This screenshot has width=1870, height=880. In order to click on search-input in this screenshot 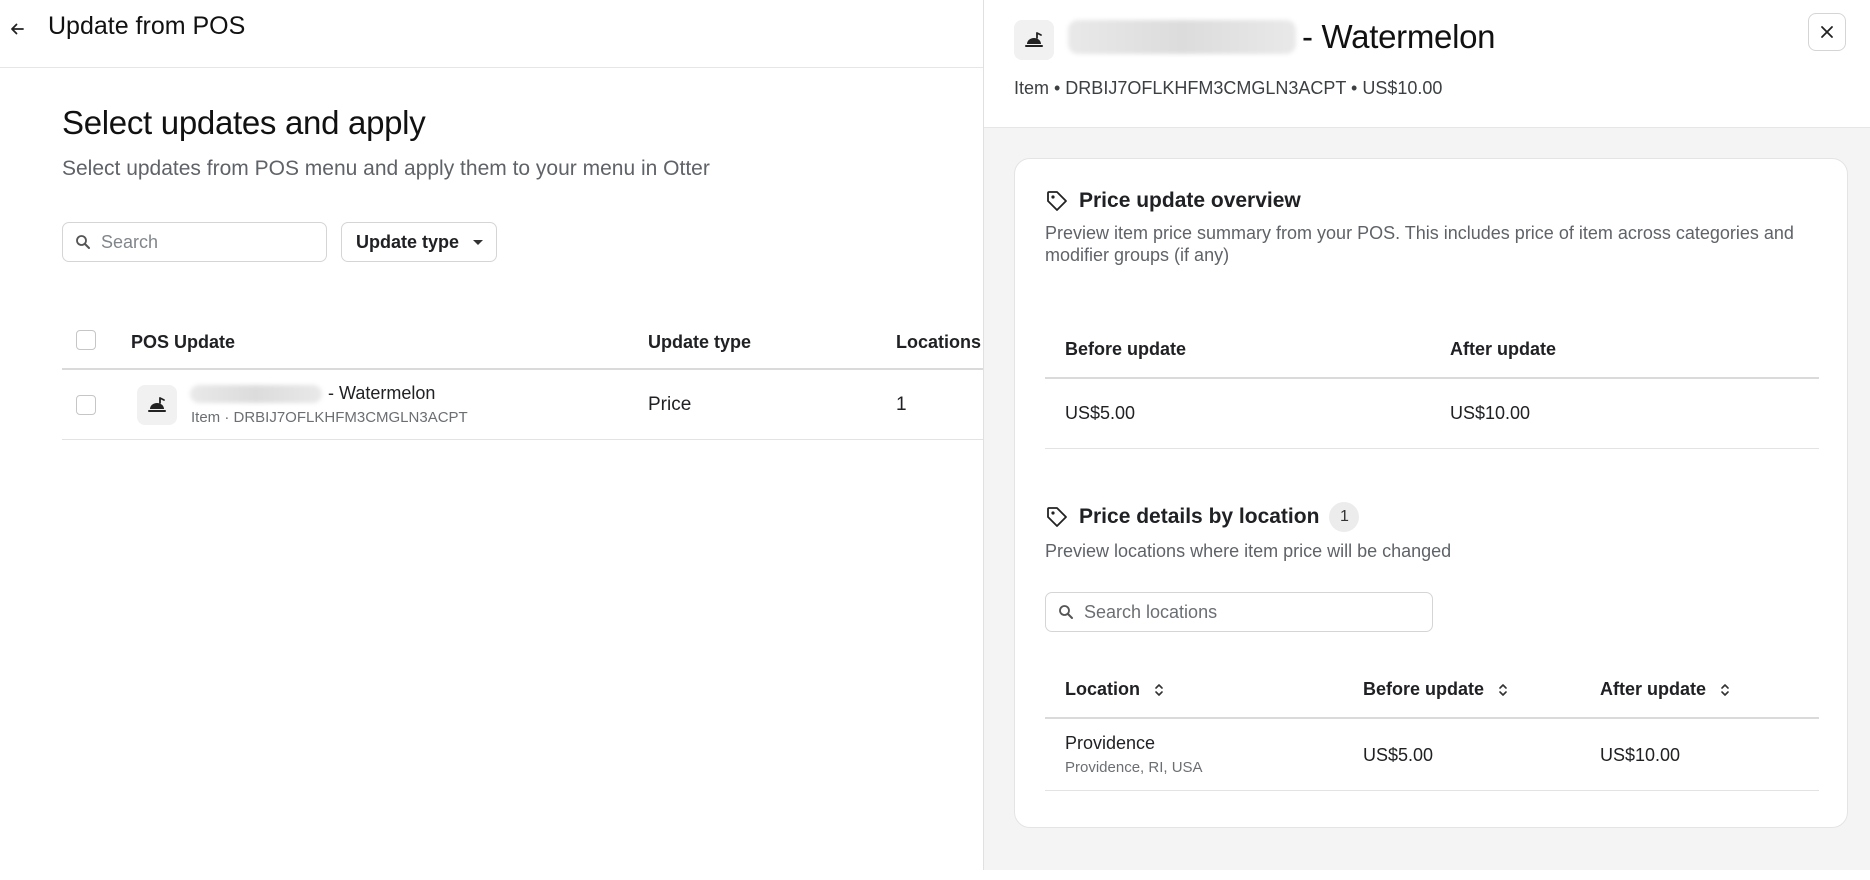, I will do `click(201, 242)`.